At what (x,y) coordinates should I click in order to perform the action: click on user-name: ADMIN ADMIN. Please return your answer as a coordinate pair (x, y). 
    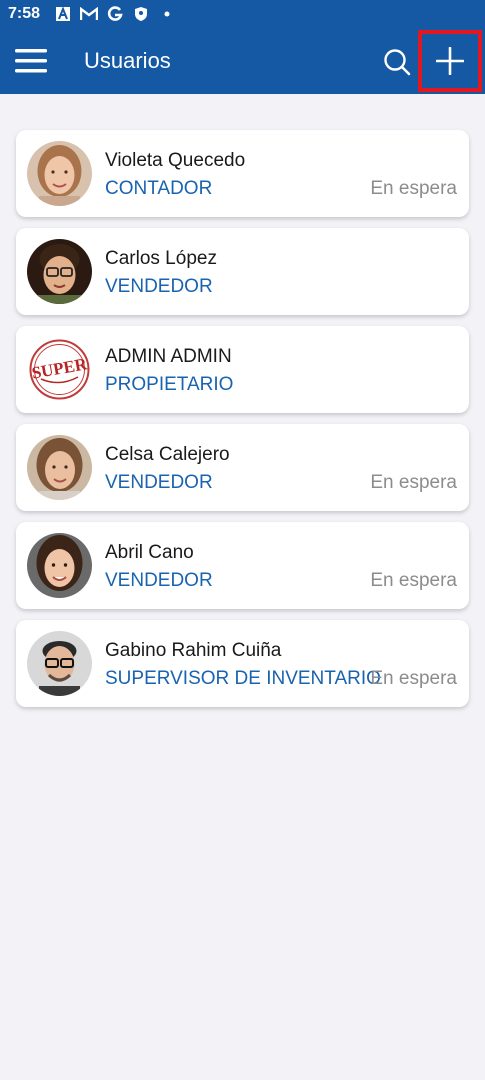
    Looking at the image, I should click on (168, 356).